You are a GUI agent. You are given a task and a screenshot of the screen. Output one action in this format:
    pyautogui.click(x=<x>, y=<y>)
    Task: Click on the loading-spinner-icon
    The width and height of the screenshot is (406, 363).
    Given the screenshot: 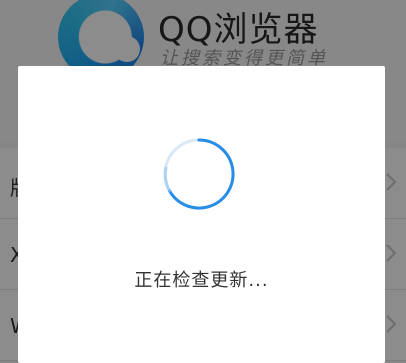 What is the action you would take?
    pyautogui.click(x=199, y=174)
    